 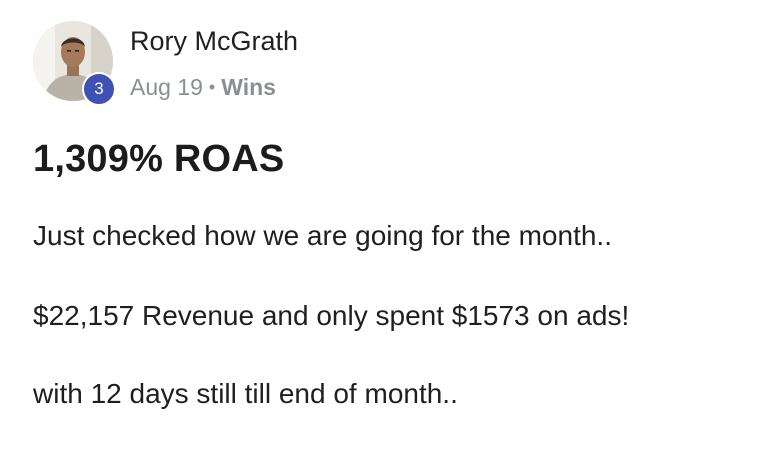 I want to click on level-badge: 3, so click(x=99, y=89).